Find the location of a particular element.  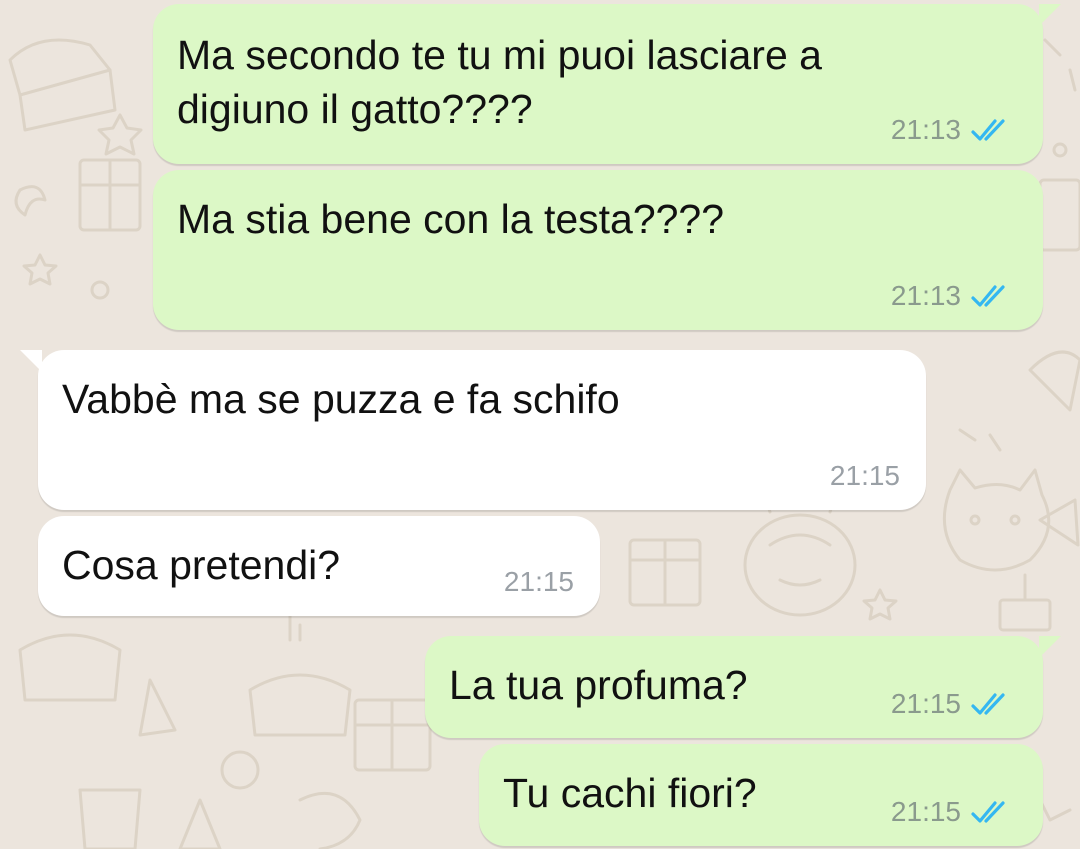

outgoing-message-bubble: Tu cachi fiori? 21:15 is located at coordinates (761, 795).